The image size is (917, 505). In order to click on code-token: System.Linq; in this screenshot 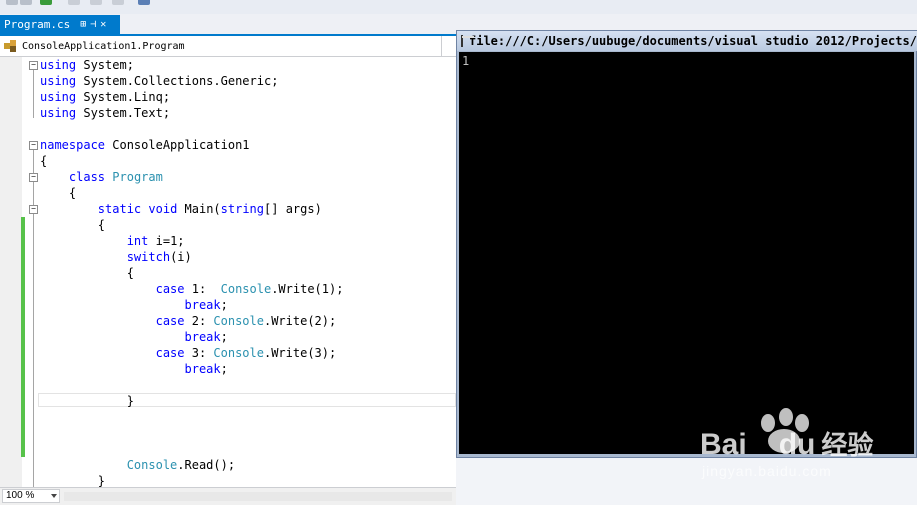, I will do `click(123, 97)`.